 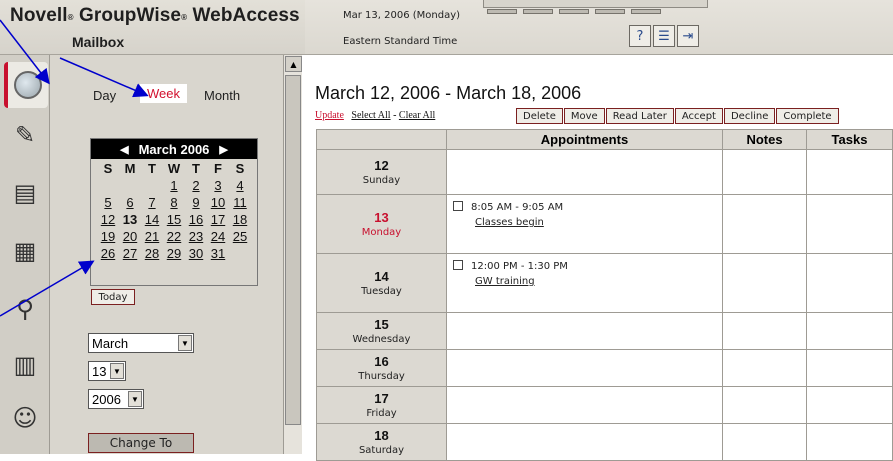 What do you see at coordinates (196, 220) in the screenshot?
I see `mini-calendar-day: 16` at bounding box center [196, 220].